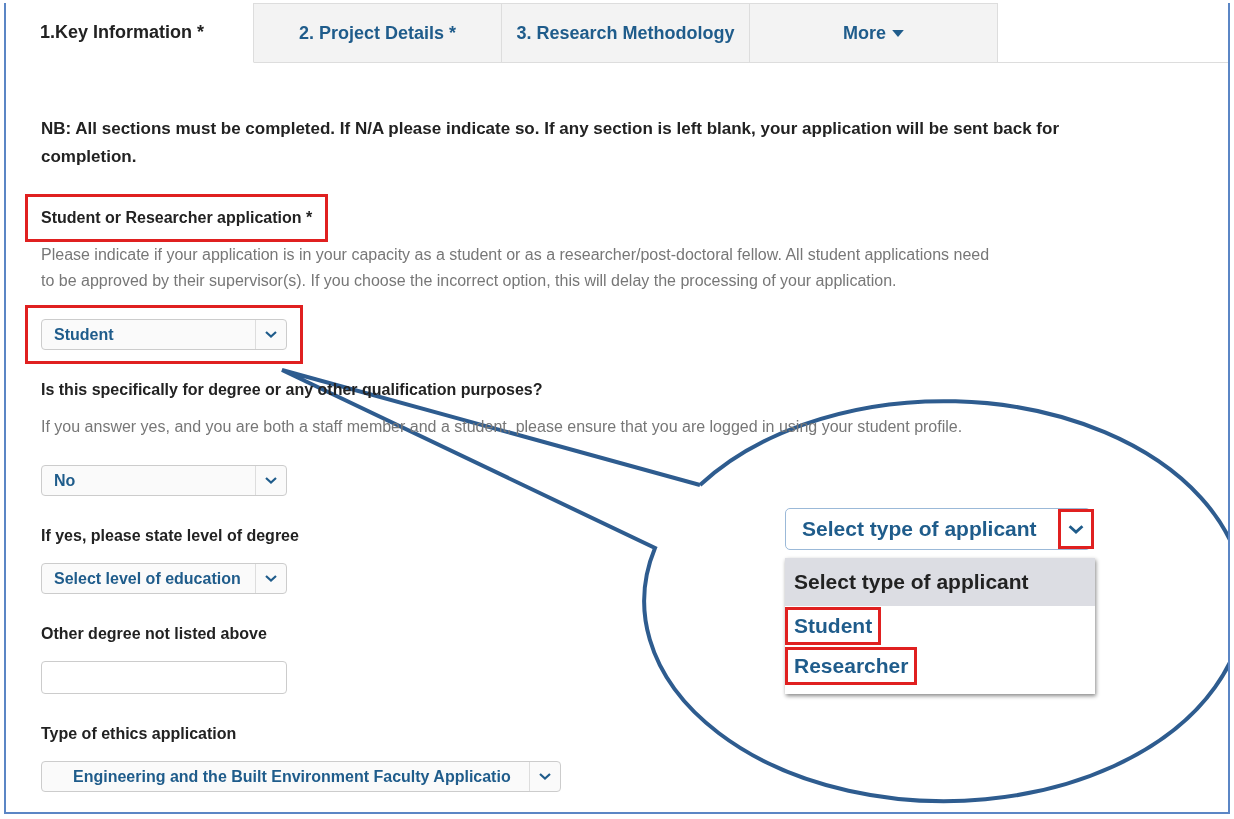 Image resolution: width=1234 pixels, height=819 pixels. I want to click on tab: 2. Project Details *, so click(378, 33).